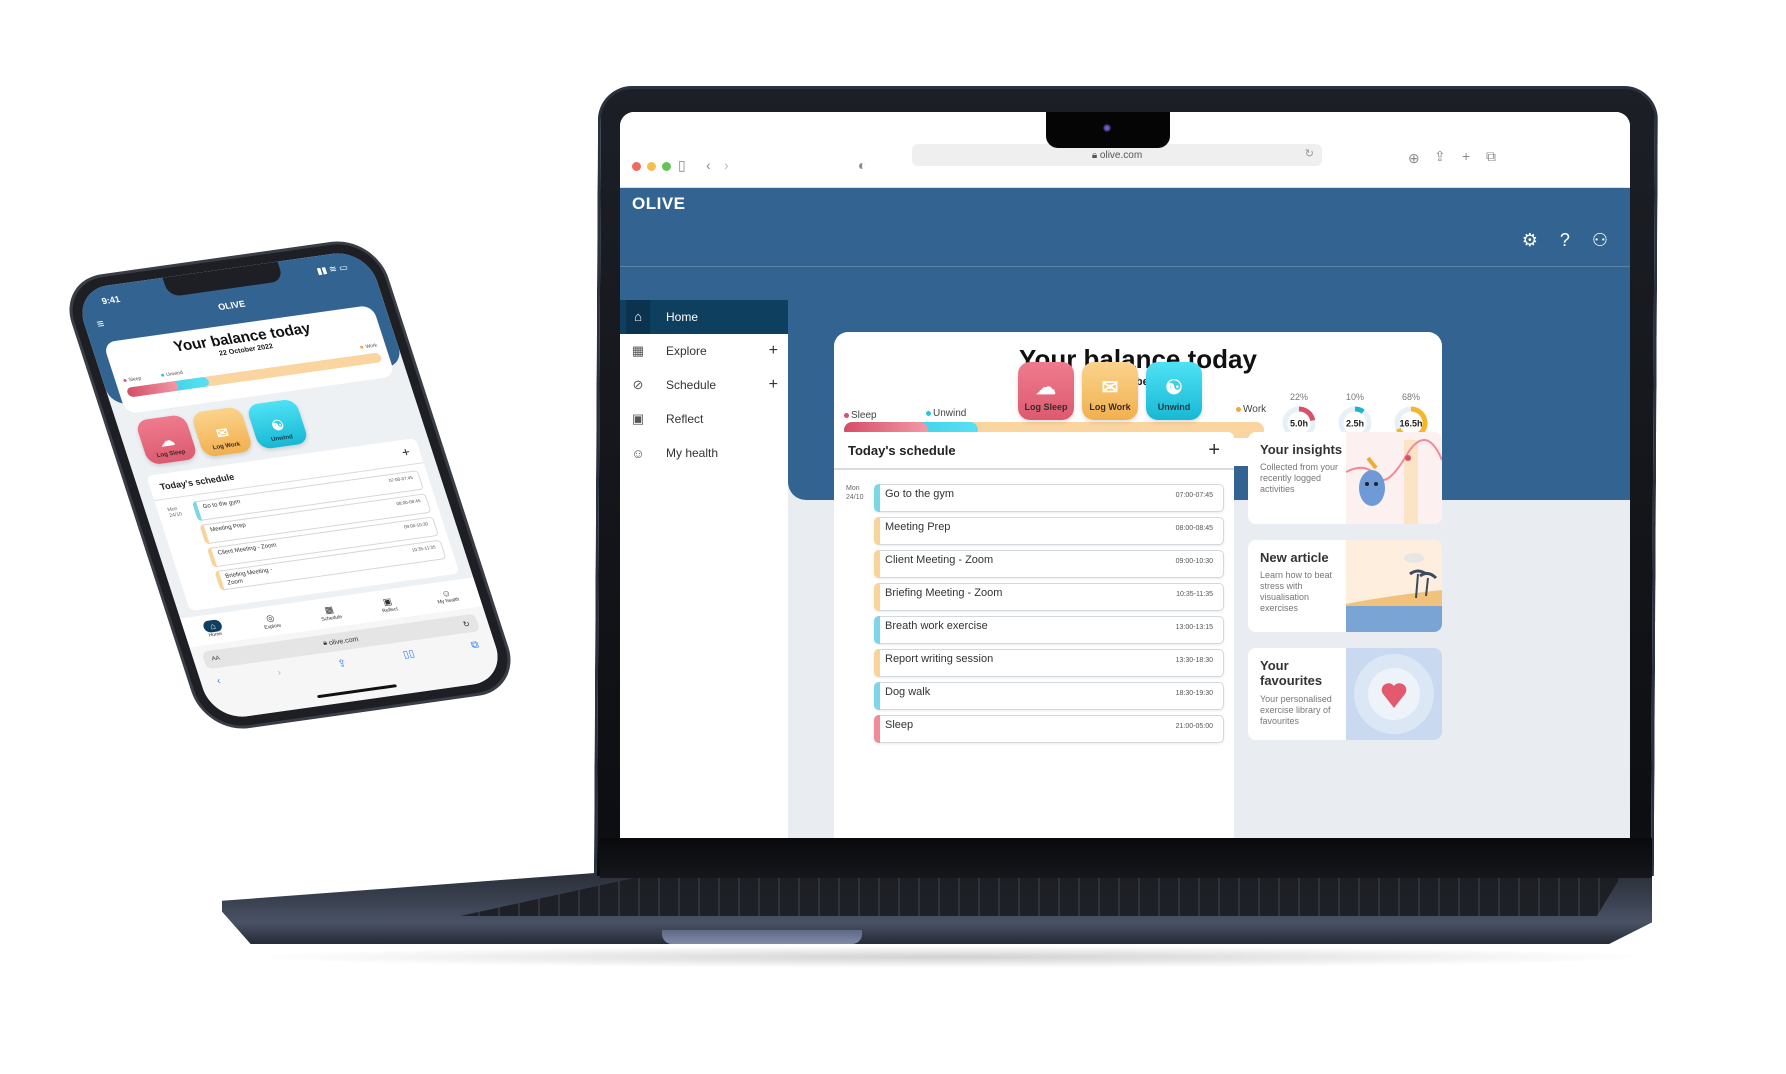  Describe the element at coordinates (682, 165) in the screenshot. I see `sidebar-toggle-icon: ▯` at that location.